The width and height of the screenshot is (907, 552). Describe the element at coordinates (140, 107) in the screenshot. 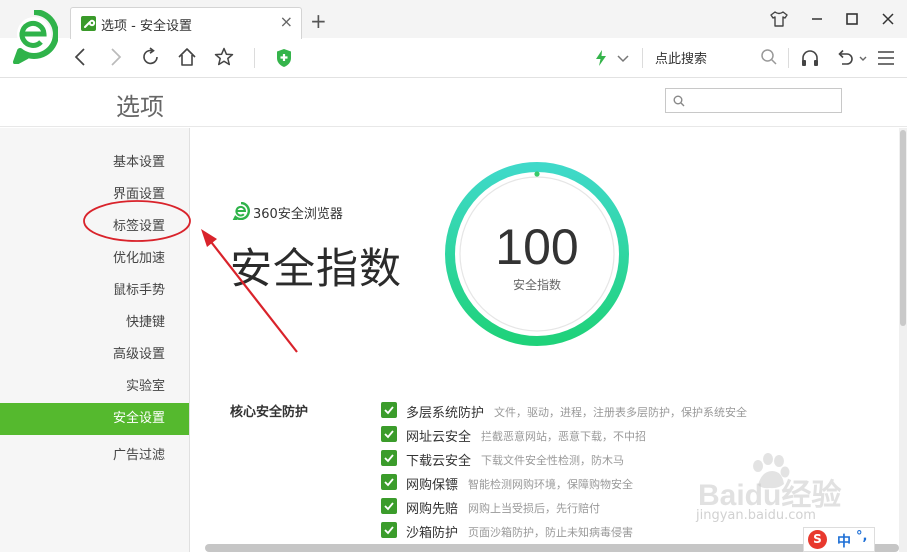

I see `page-title: 选项` at that location.